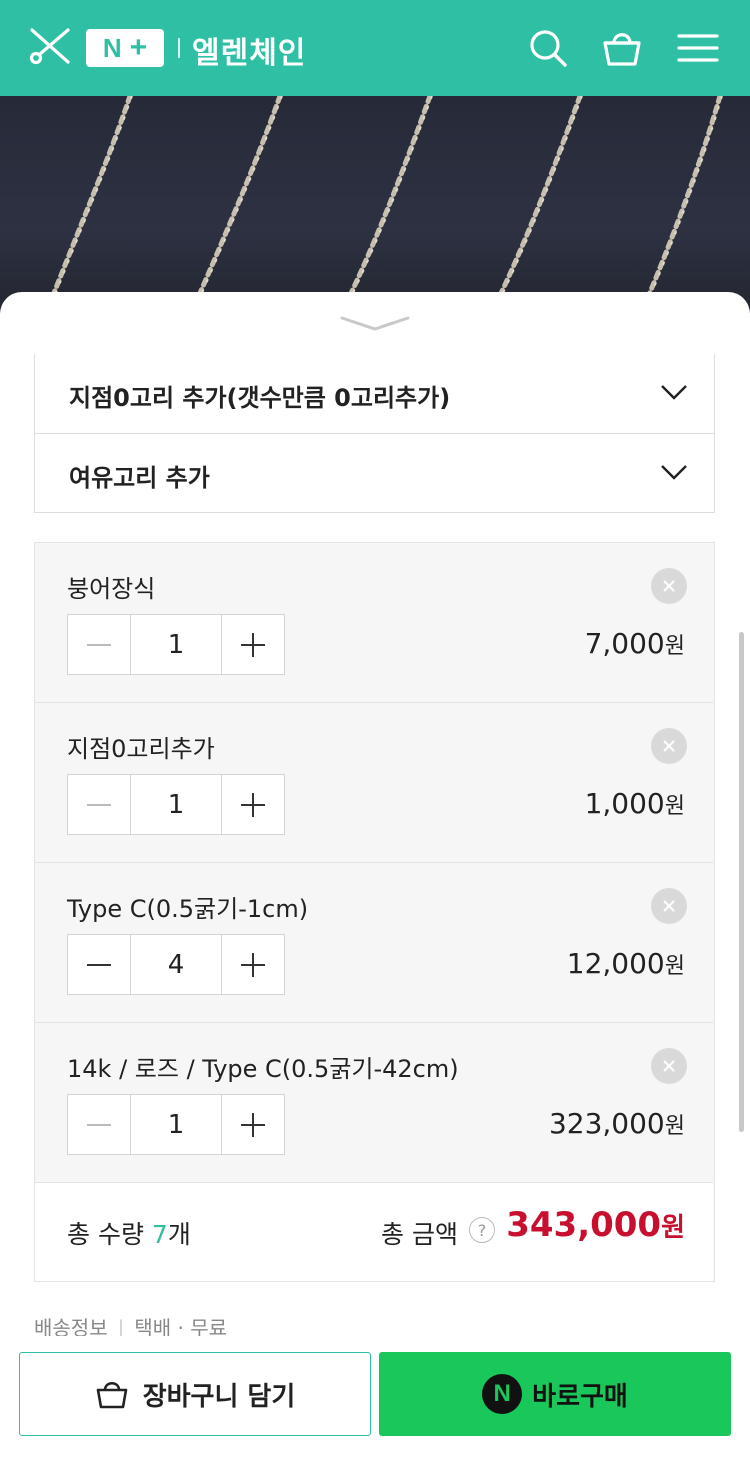 The image size is (750, 1457). Describe the element at coordinates (374, 623) in the screenshot. I see `selected-item: 붕어장식 1 7,000원` at that location.